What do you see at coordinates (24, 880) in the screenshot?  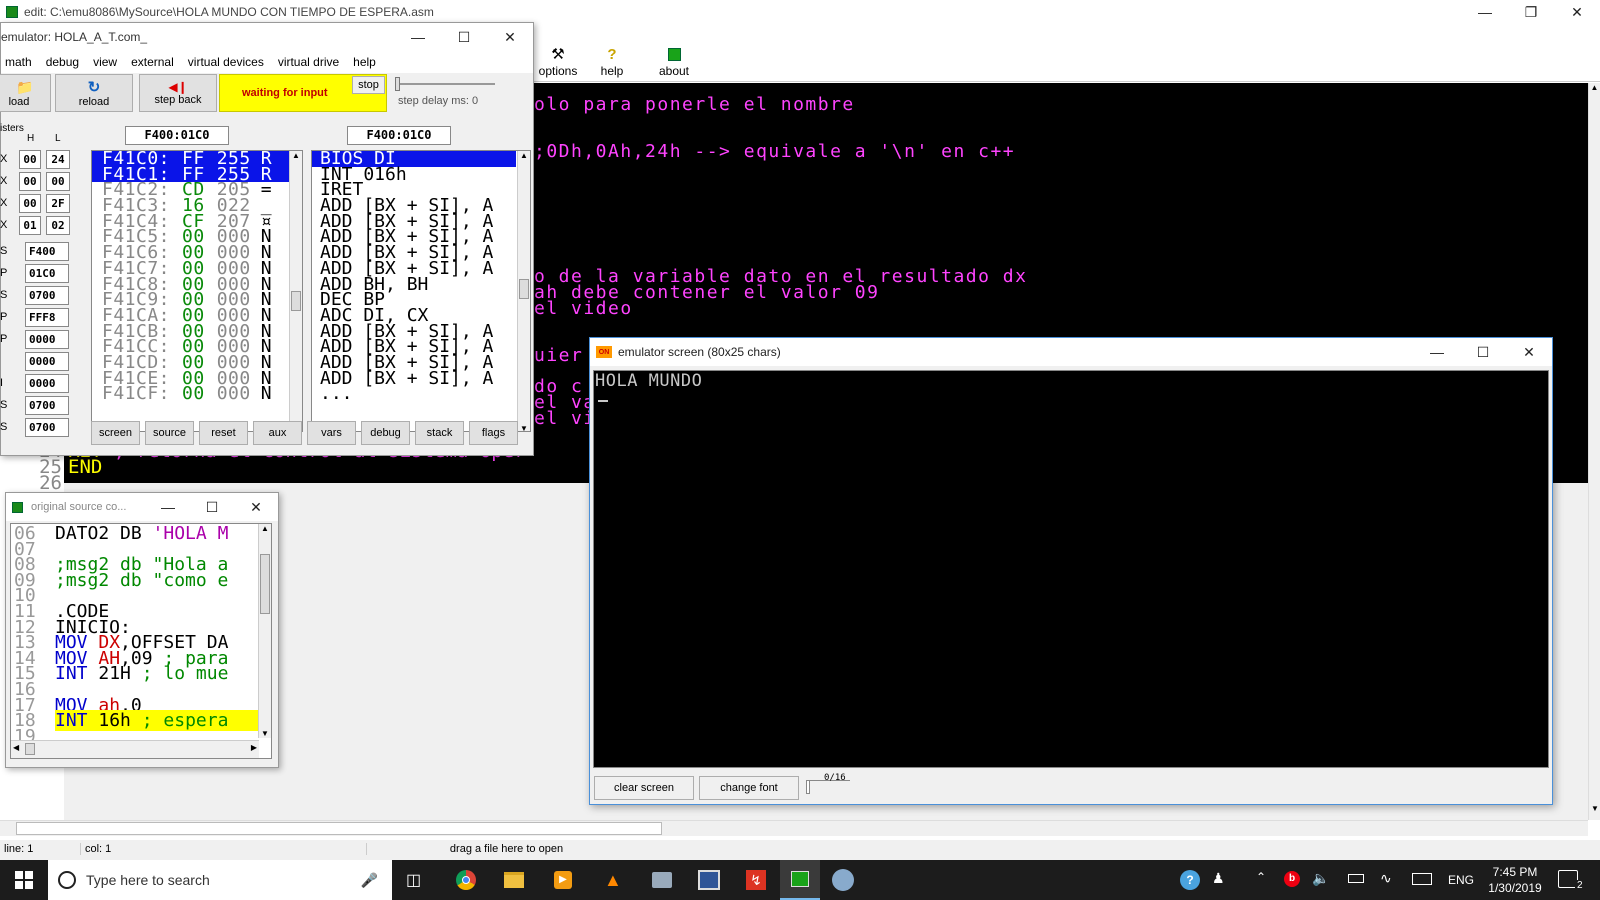 I see `start-button` at bounding box center [24, 880].